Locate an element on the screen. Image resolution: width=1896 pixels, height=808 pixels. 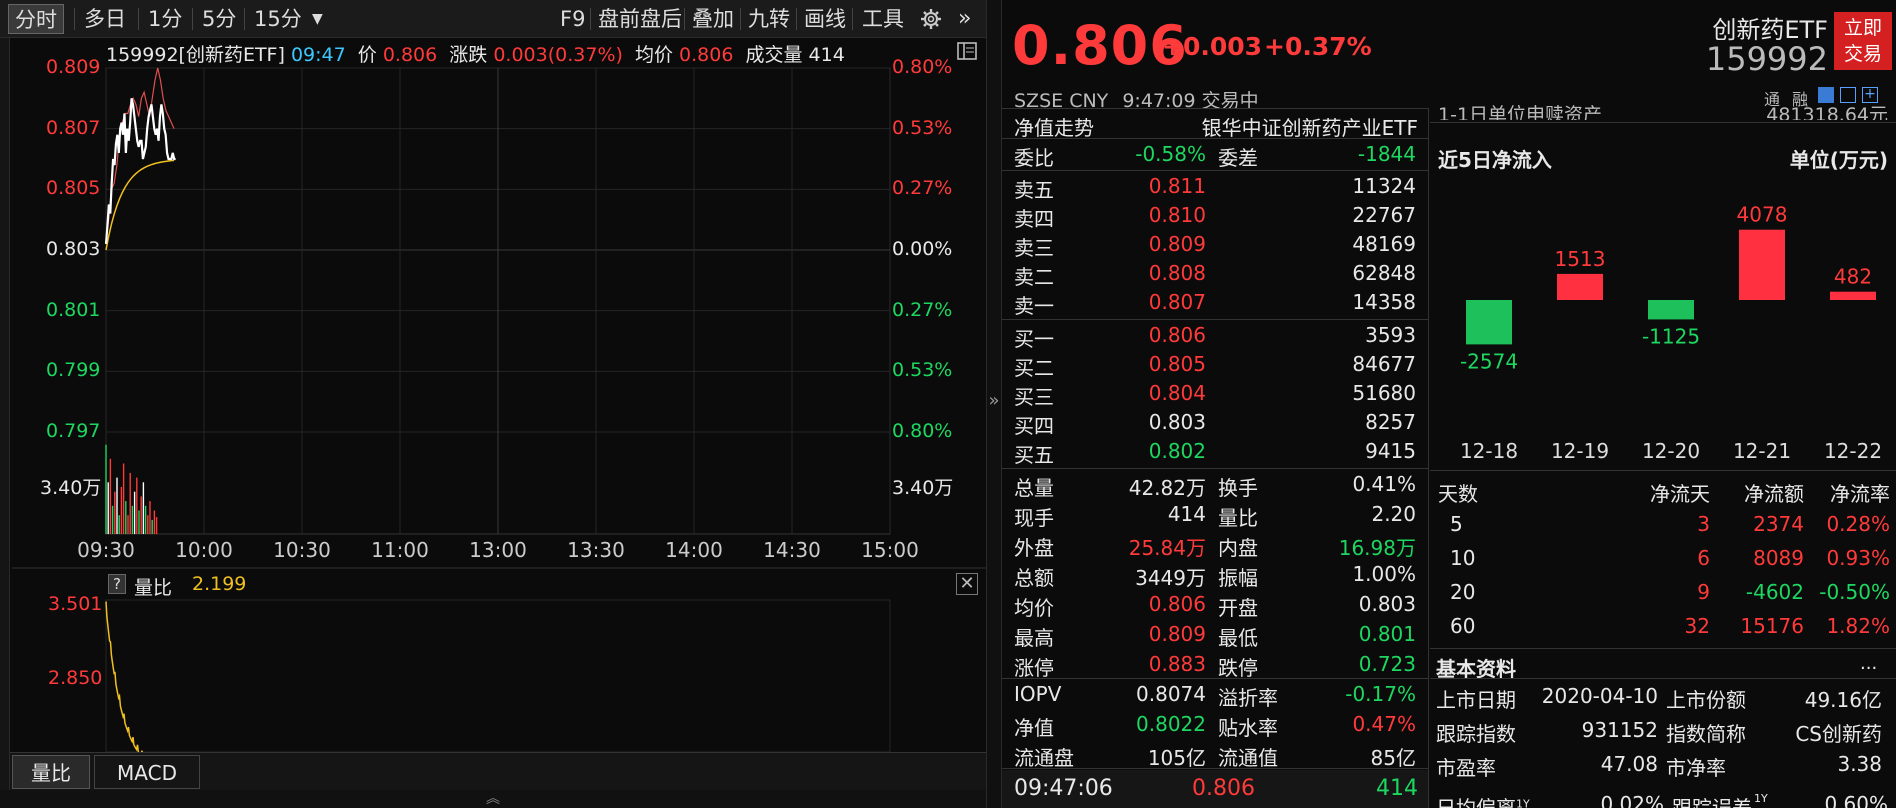
time-axis-label: 15:00 is located at coordinates (890, 550).